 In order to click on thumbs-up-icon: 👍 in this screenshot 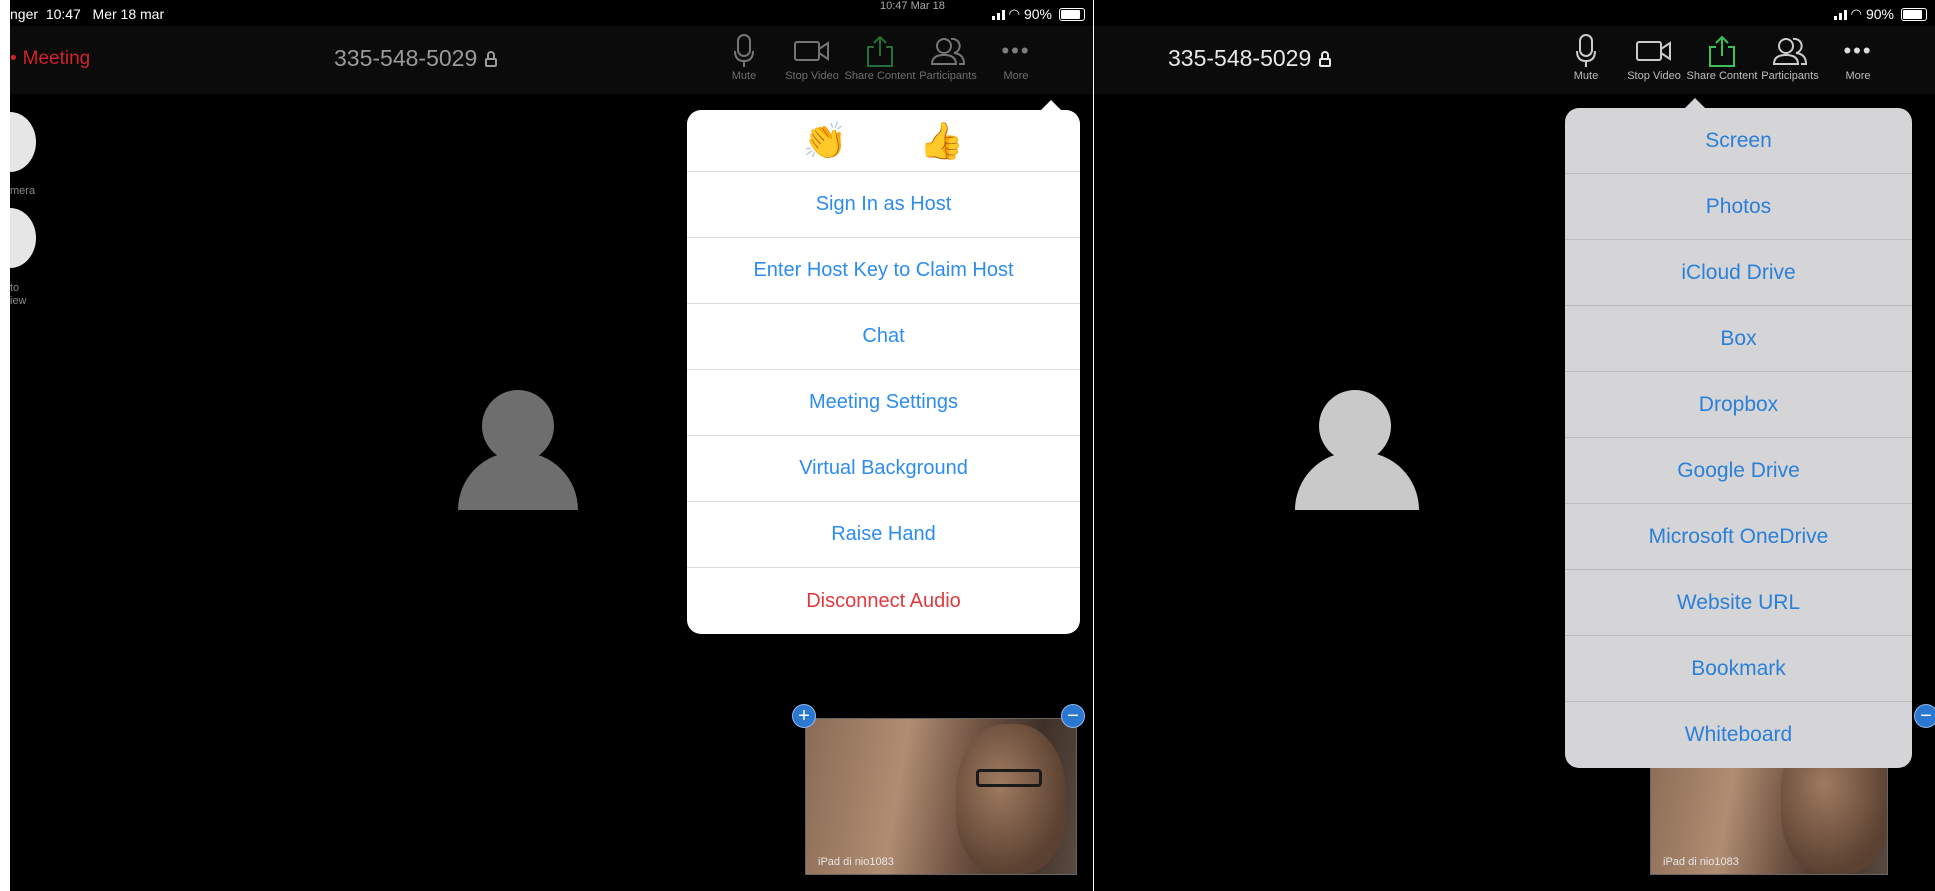, I will do `click(941, 141)`.